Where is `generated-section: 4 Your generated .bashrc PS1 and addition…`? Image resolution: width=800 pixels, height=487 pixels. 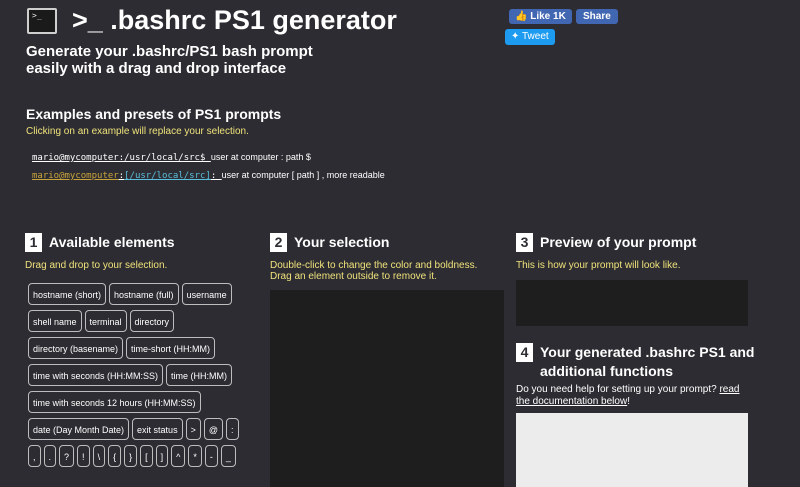
generated-section: 4 Your generated .bashrc PS1 and addition… is located at coordinates (646, 362).